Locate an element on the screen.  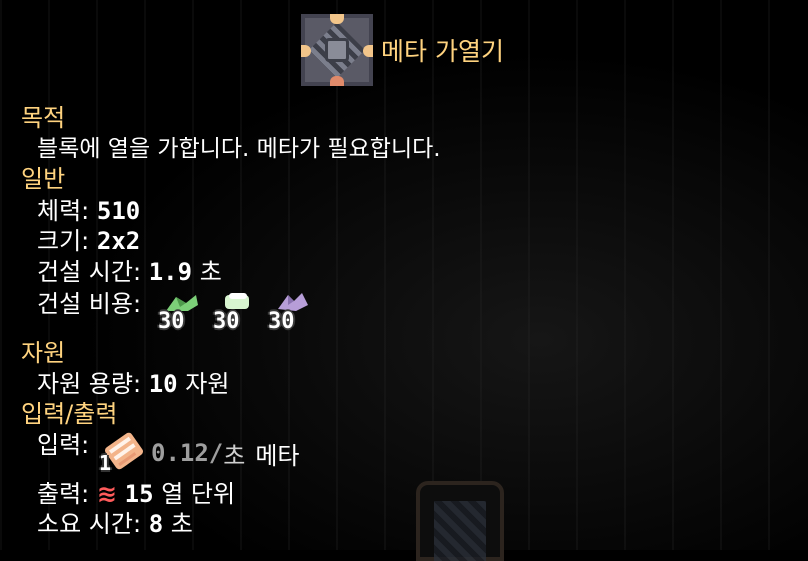
build-time-unit: 초 is located at coordinates (210, 272).